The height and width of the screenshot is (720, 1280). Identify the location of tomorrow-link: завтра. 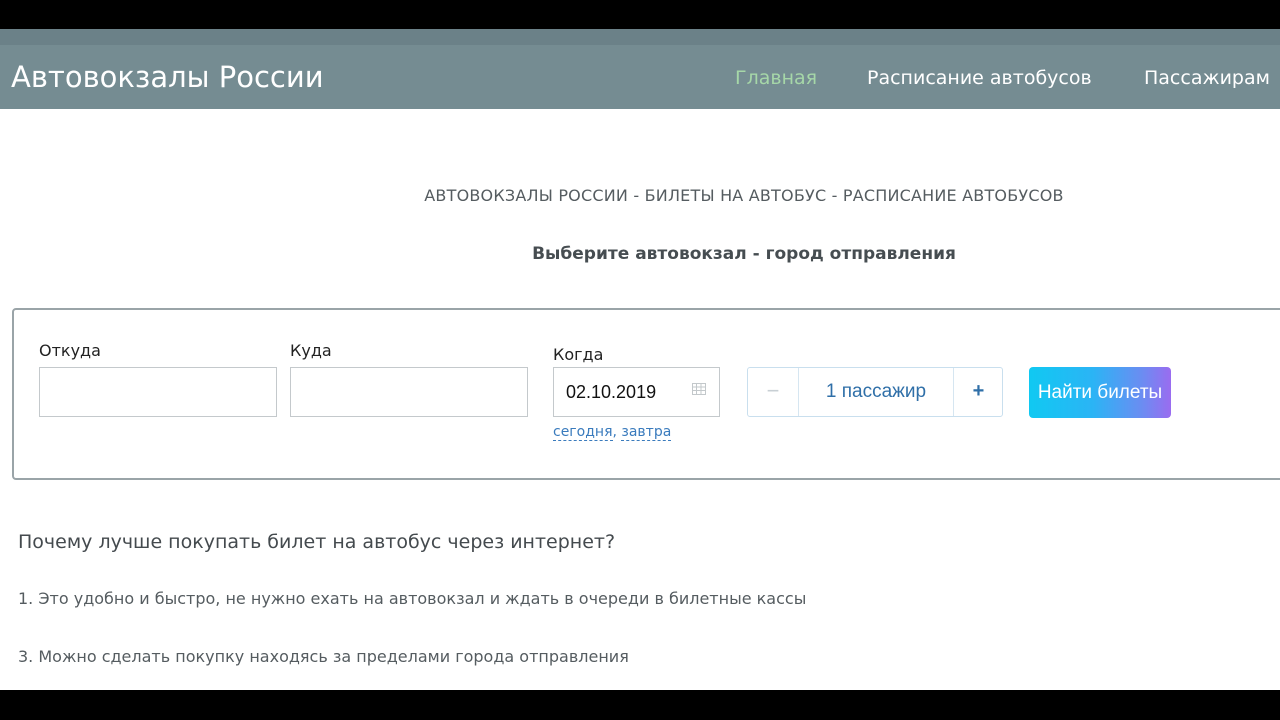
(646, 432).